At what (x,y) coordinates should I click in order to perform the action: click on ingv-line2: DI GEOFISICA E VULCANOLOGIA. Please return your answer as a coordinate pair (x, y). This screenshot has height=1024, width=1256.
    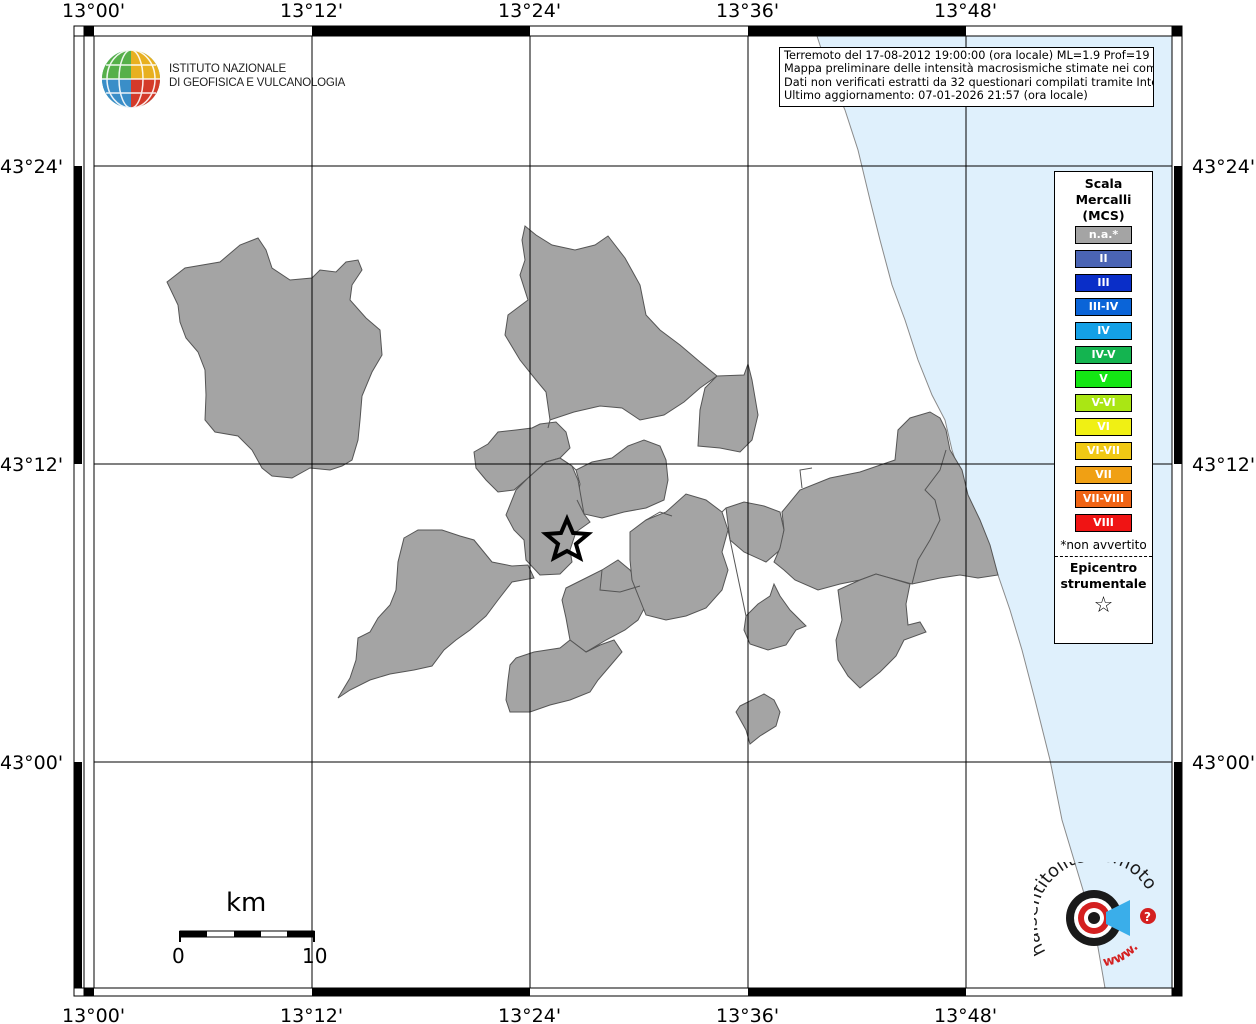
    Looking at the image, I should click on (257, 83).